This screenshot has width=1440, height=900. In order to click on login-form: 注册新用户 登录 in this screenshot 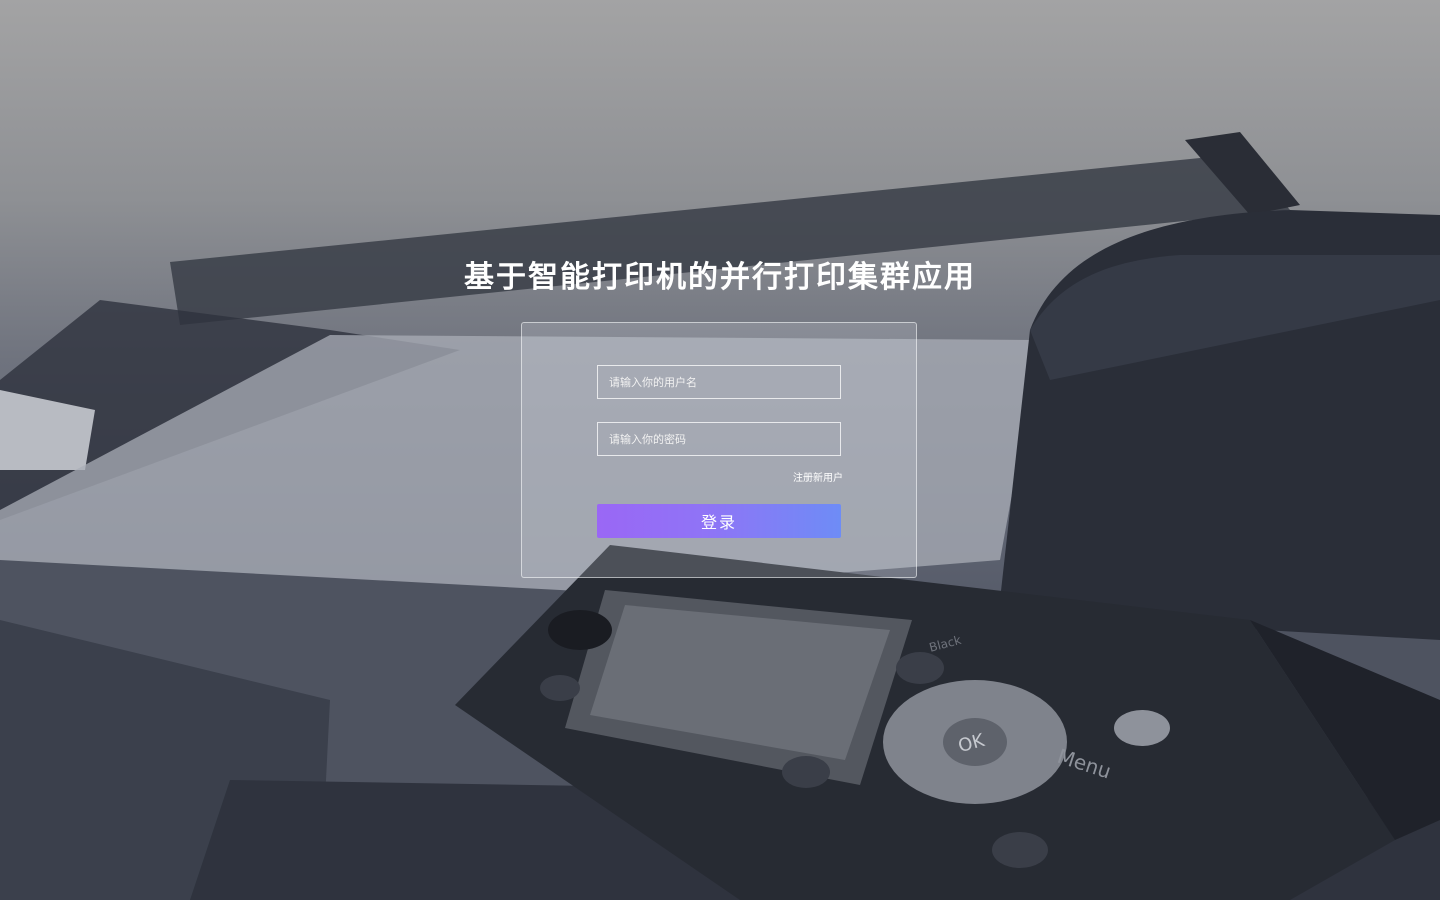, I will do `click(719, 450)`.